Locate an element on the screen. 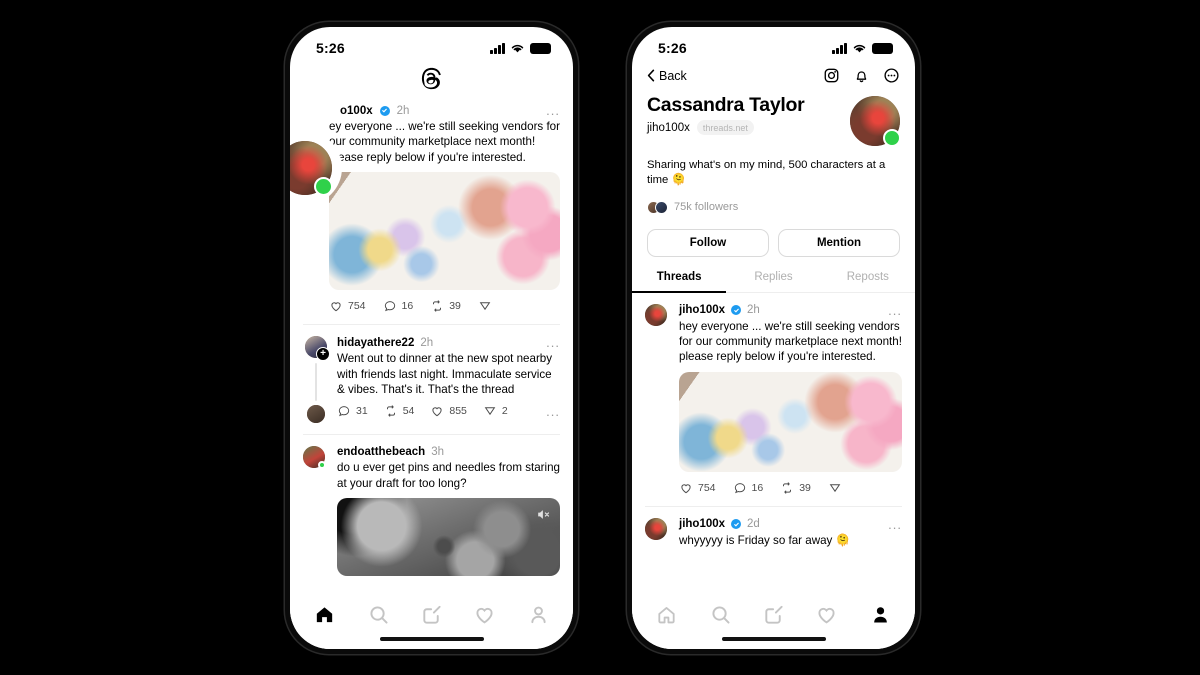 Image resolution: width=1200 pixels, height=675 pixels. home-icon is located at coordinates (666, 615).